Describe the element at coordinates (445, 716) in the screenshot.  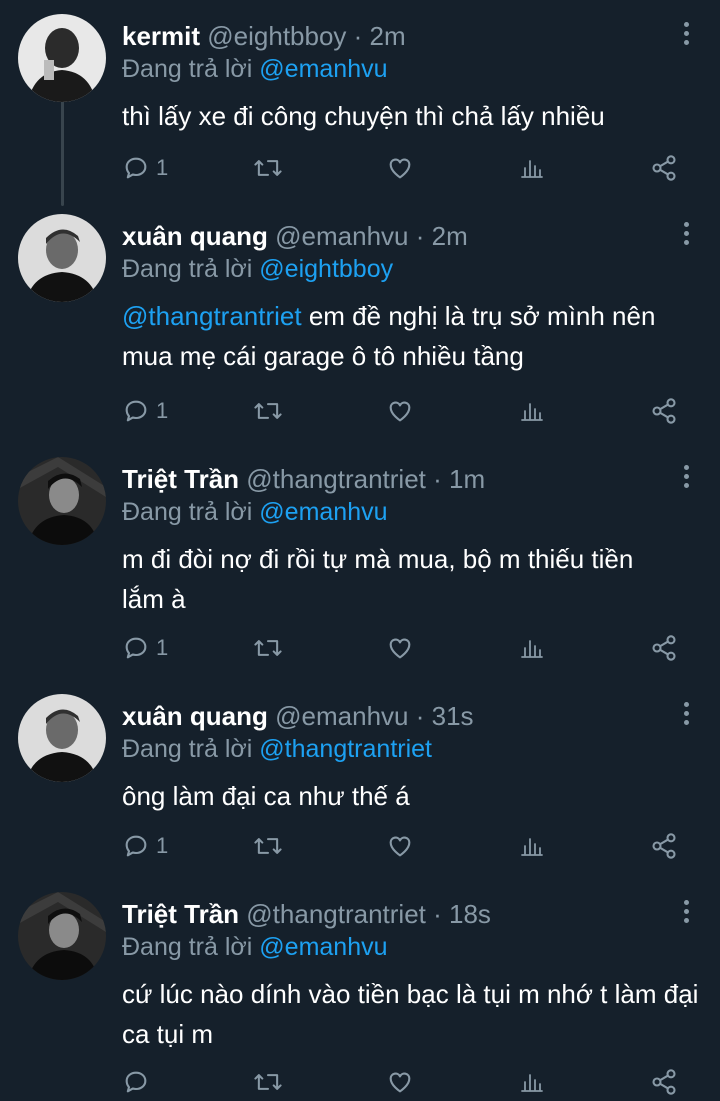
I see `timestamp: · 31s` at that location.